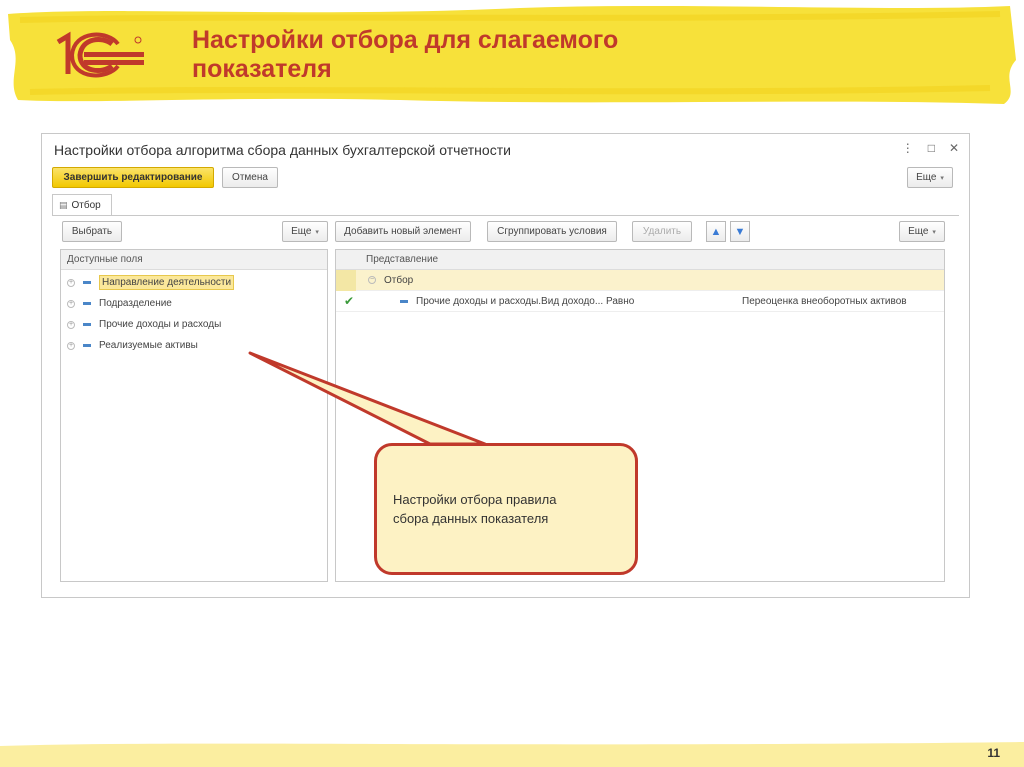  Describe the element at coordinates (86, 205) in the screenshot. I see `tab-filter-label: Отбор` at that location.